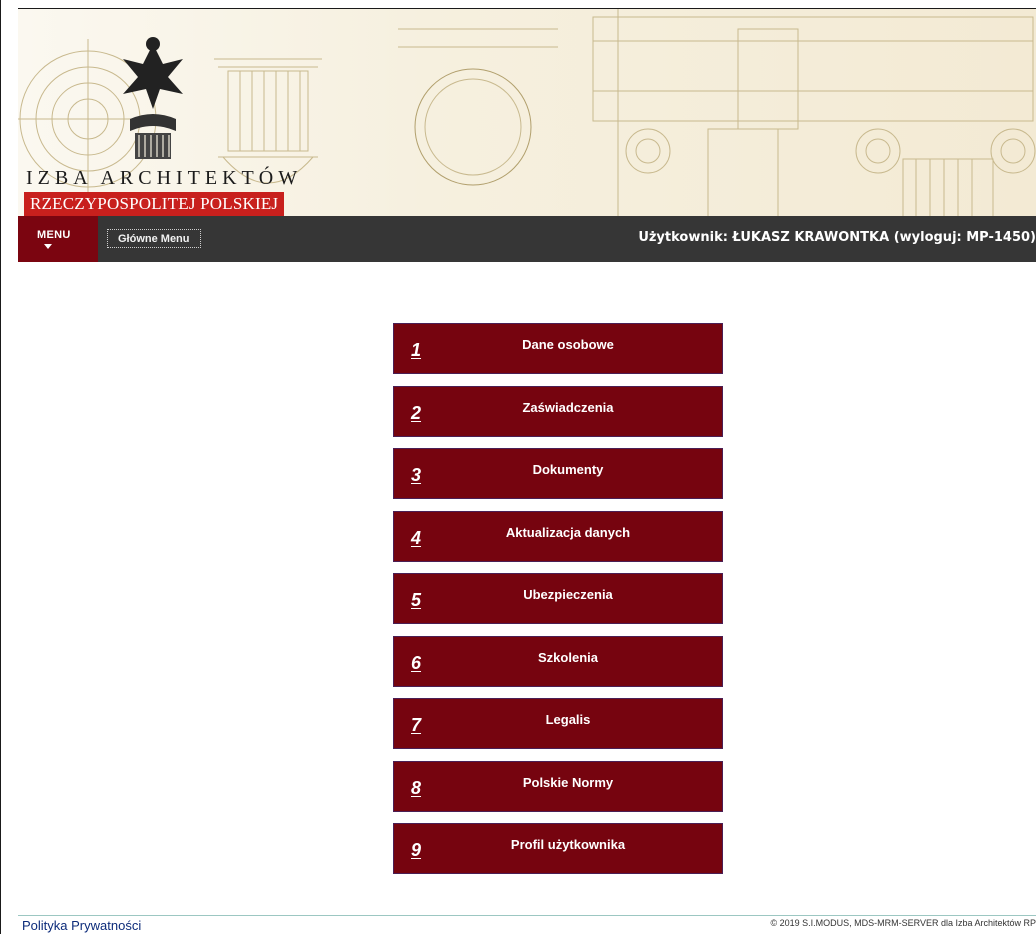 This screenshot has width=1036, height=934. What do you see at coordinates (568, 469) in the screenshot?
I see `menu-item-label: Dokumenty` at bounding box center [568, 469].